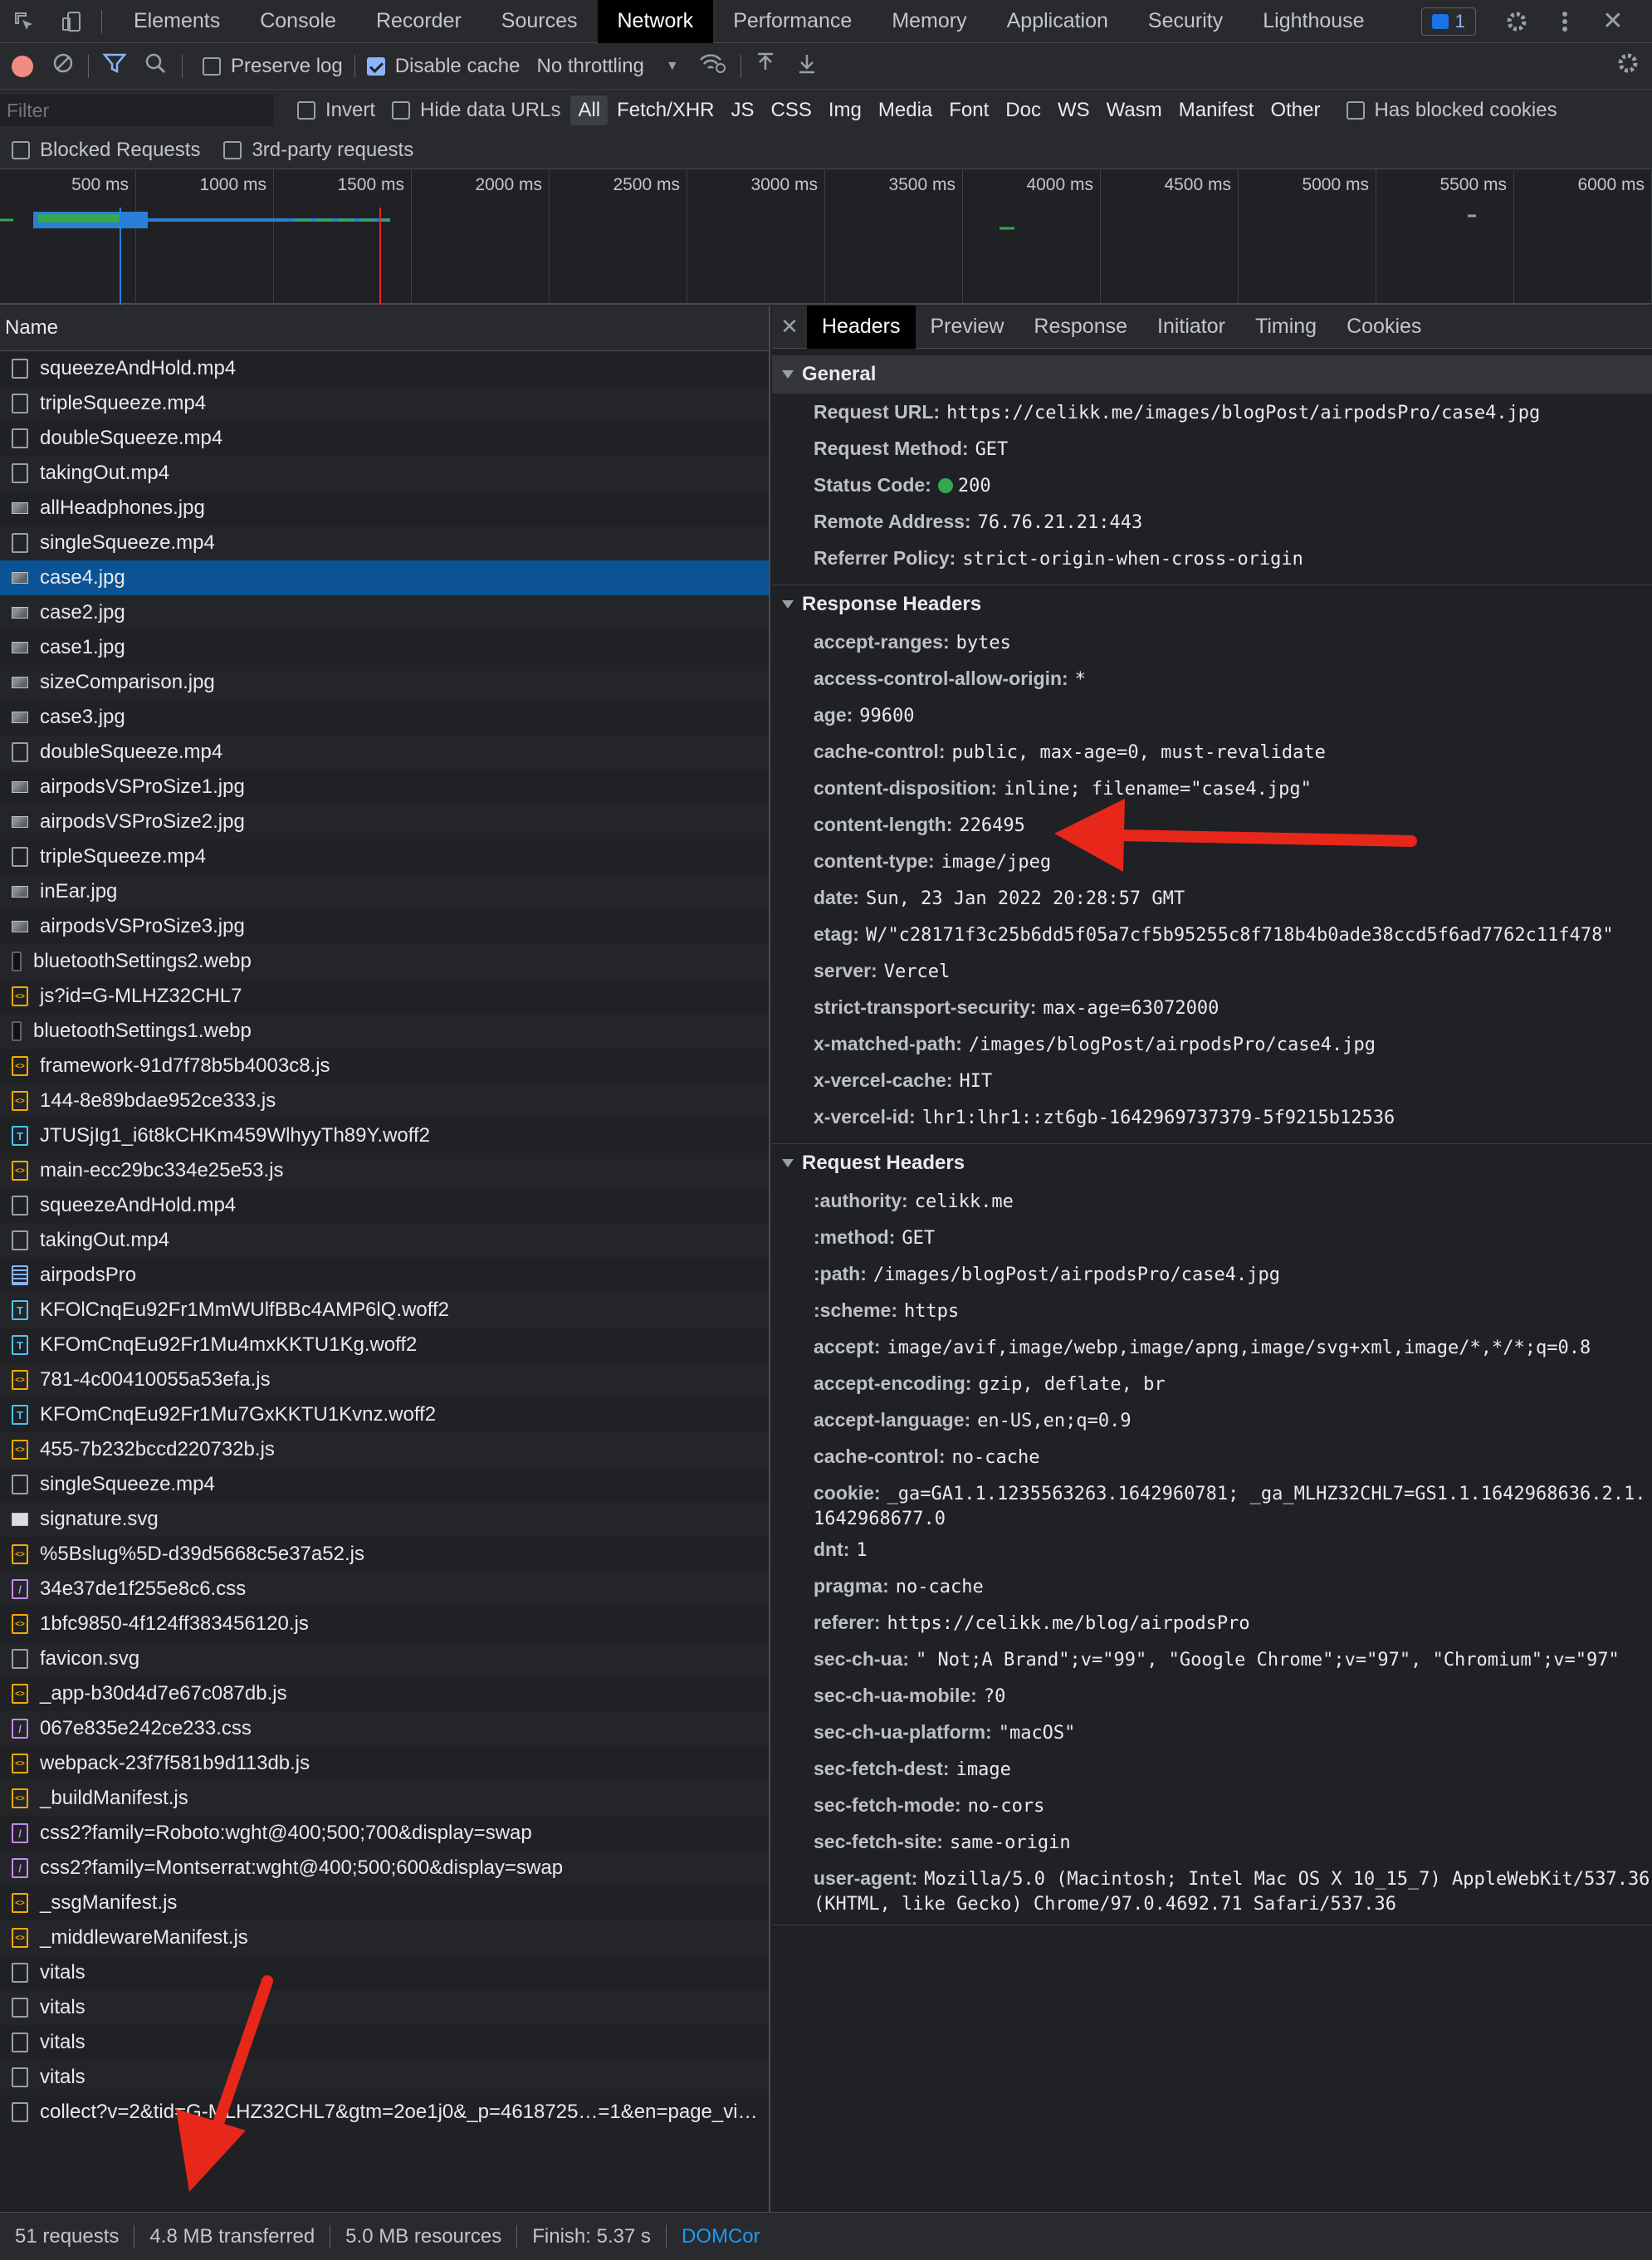 This screenshot has height=2260, width=1652. I want to click on request-row: <> 144-8e89bdae952ce333.js, so click(384, 1101).